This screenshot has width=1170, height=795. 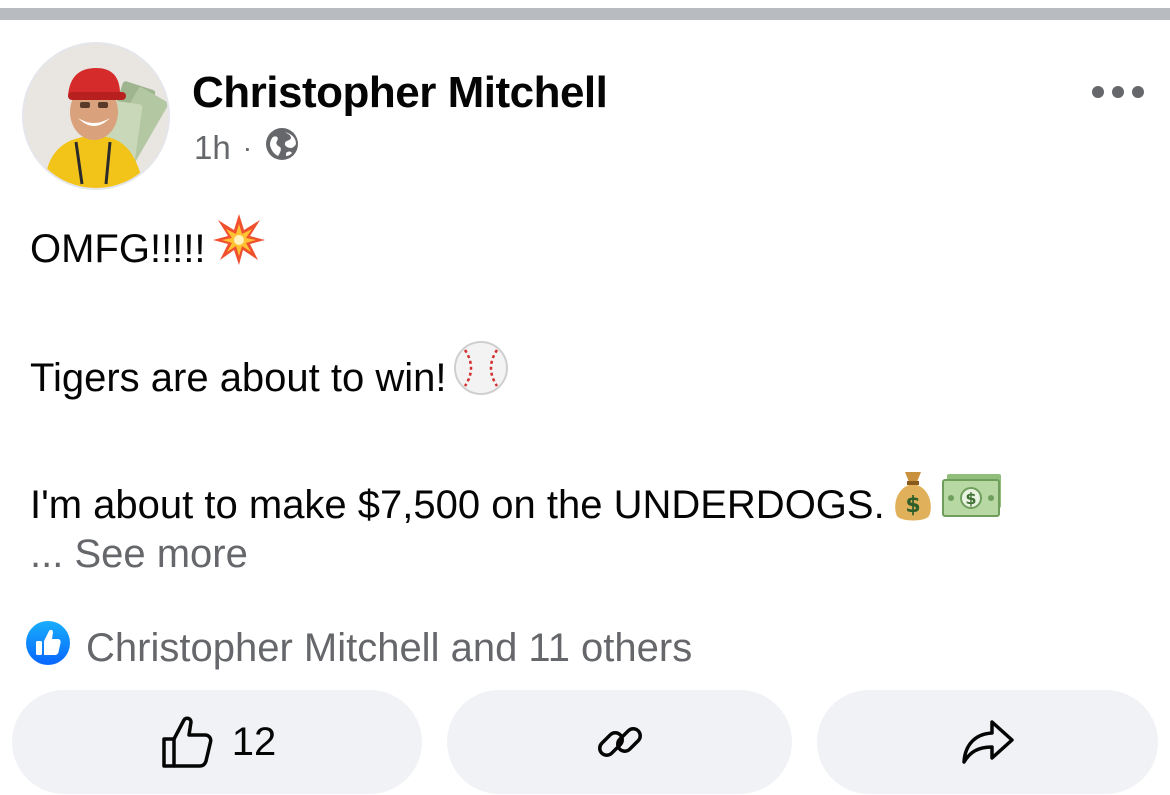 I want to click on share-arrow-icon, so click(x=987, y=742).